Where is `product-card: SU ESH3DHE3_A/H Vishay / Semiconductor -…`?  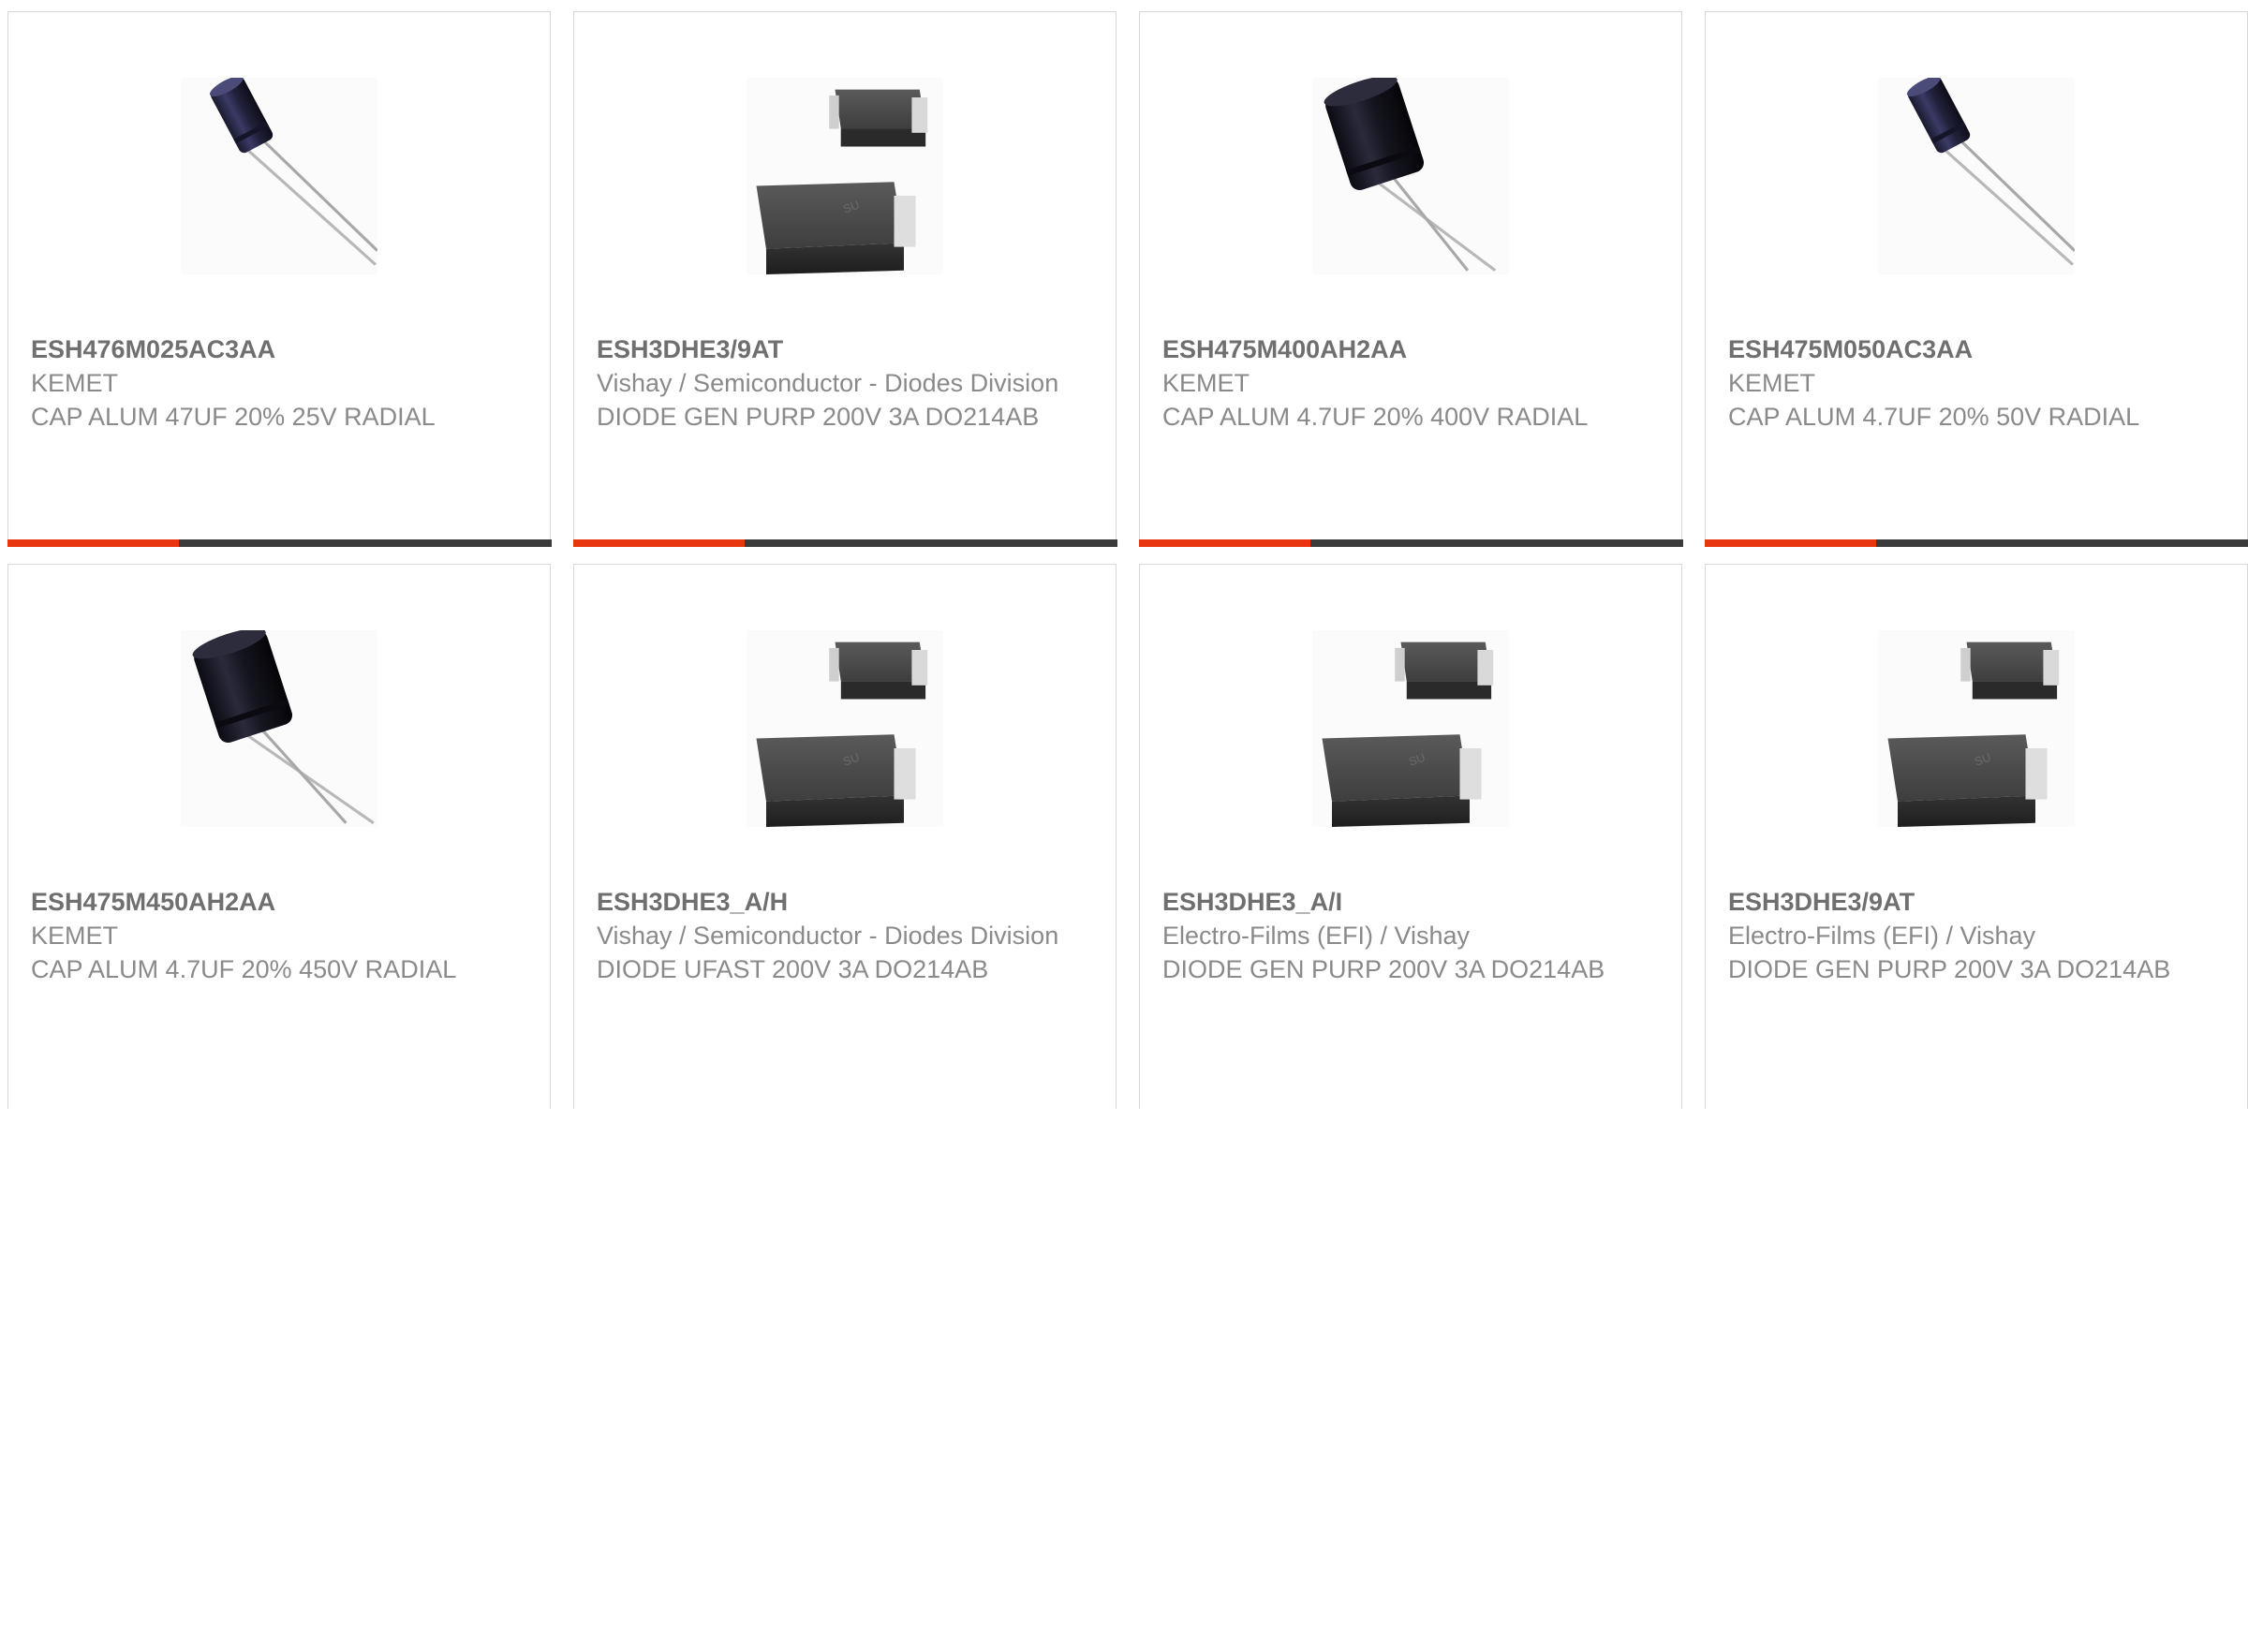 product-card: SU ESH3DHE3_A/H Vishay / Semiconductor -… is located at coordinates (845, 836).